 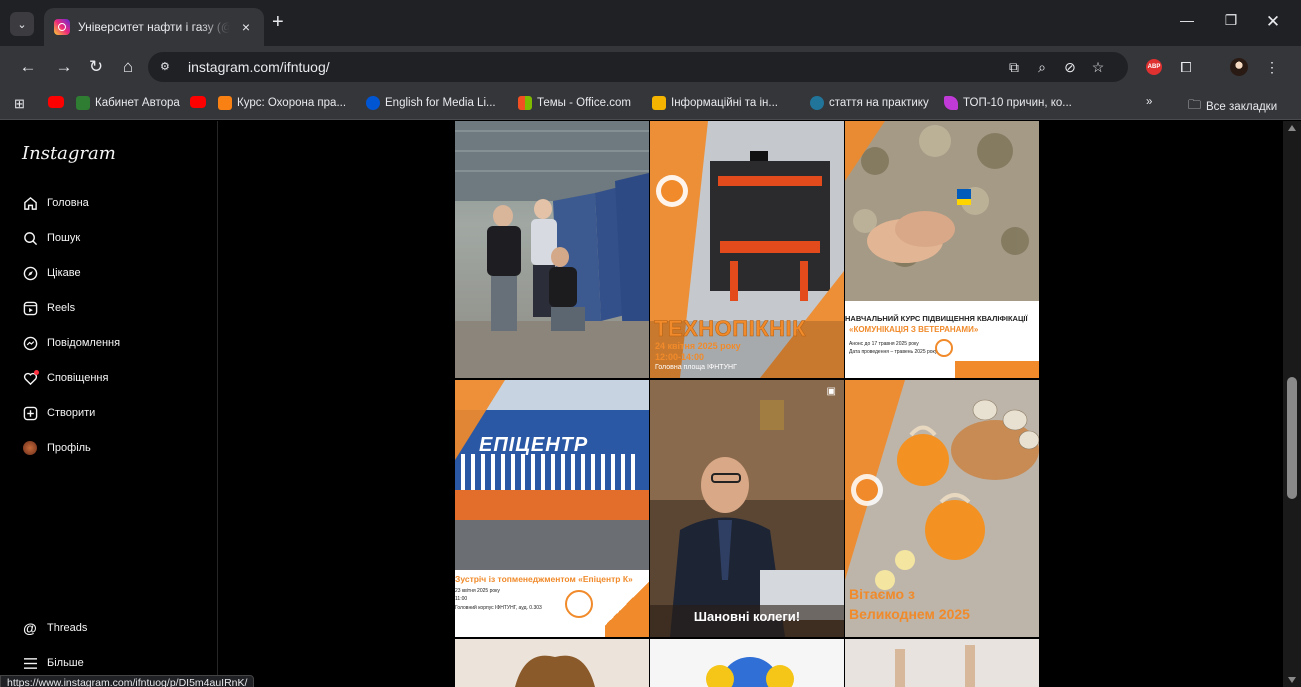 I want to click on search-icon, so click(x=30, y=238).